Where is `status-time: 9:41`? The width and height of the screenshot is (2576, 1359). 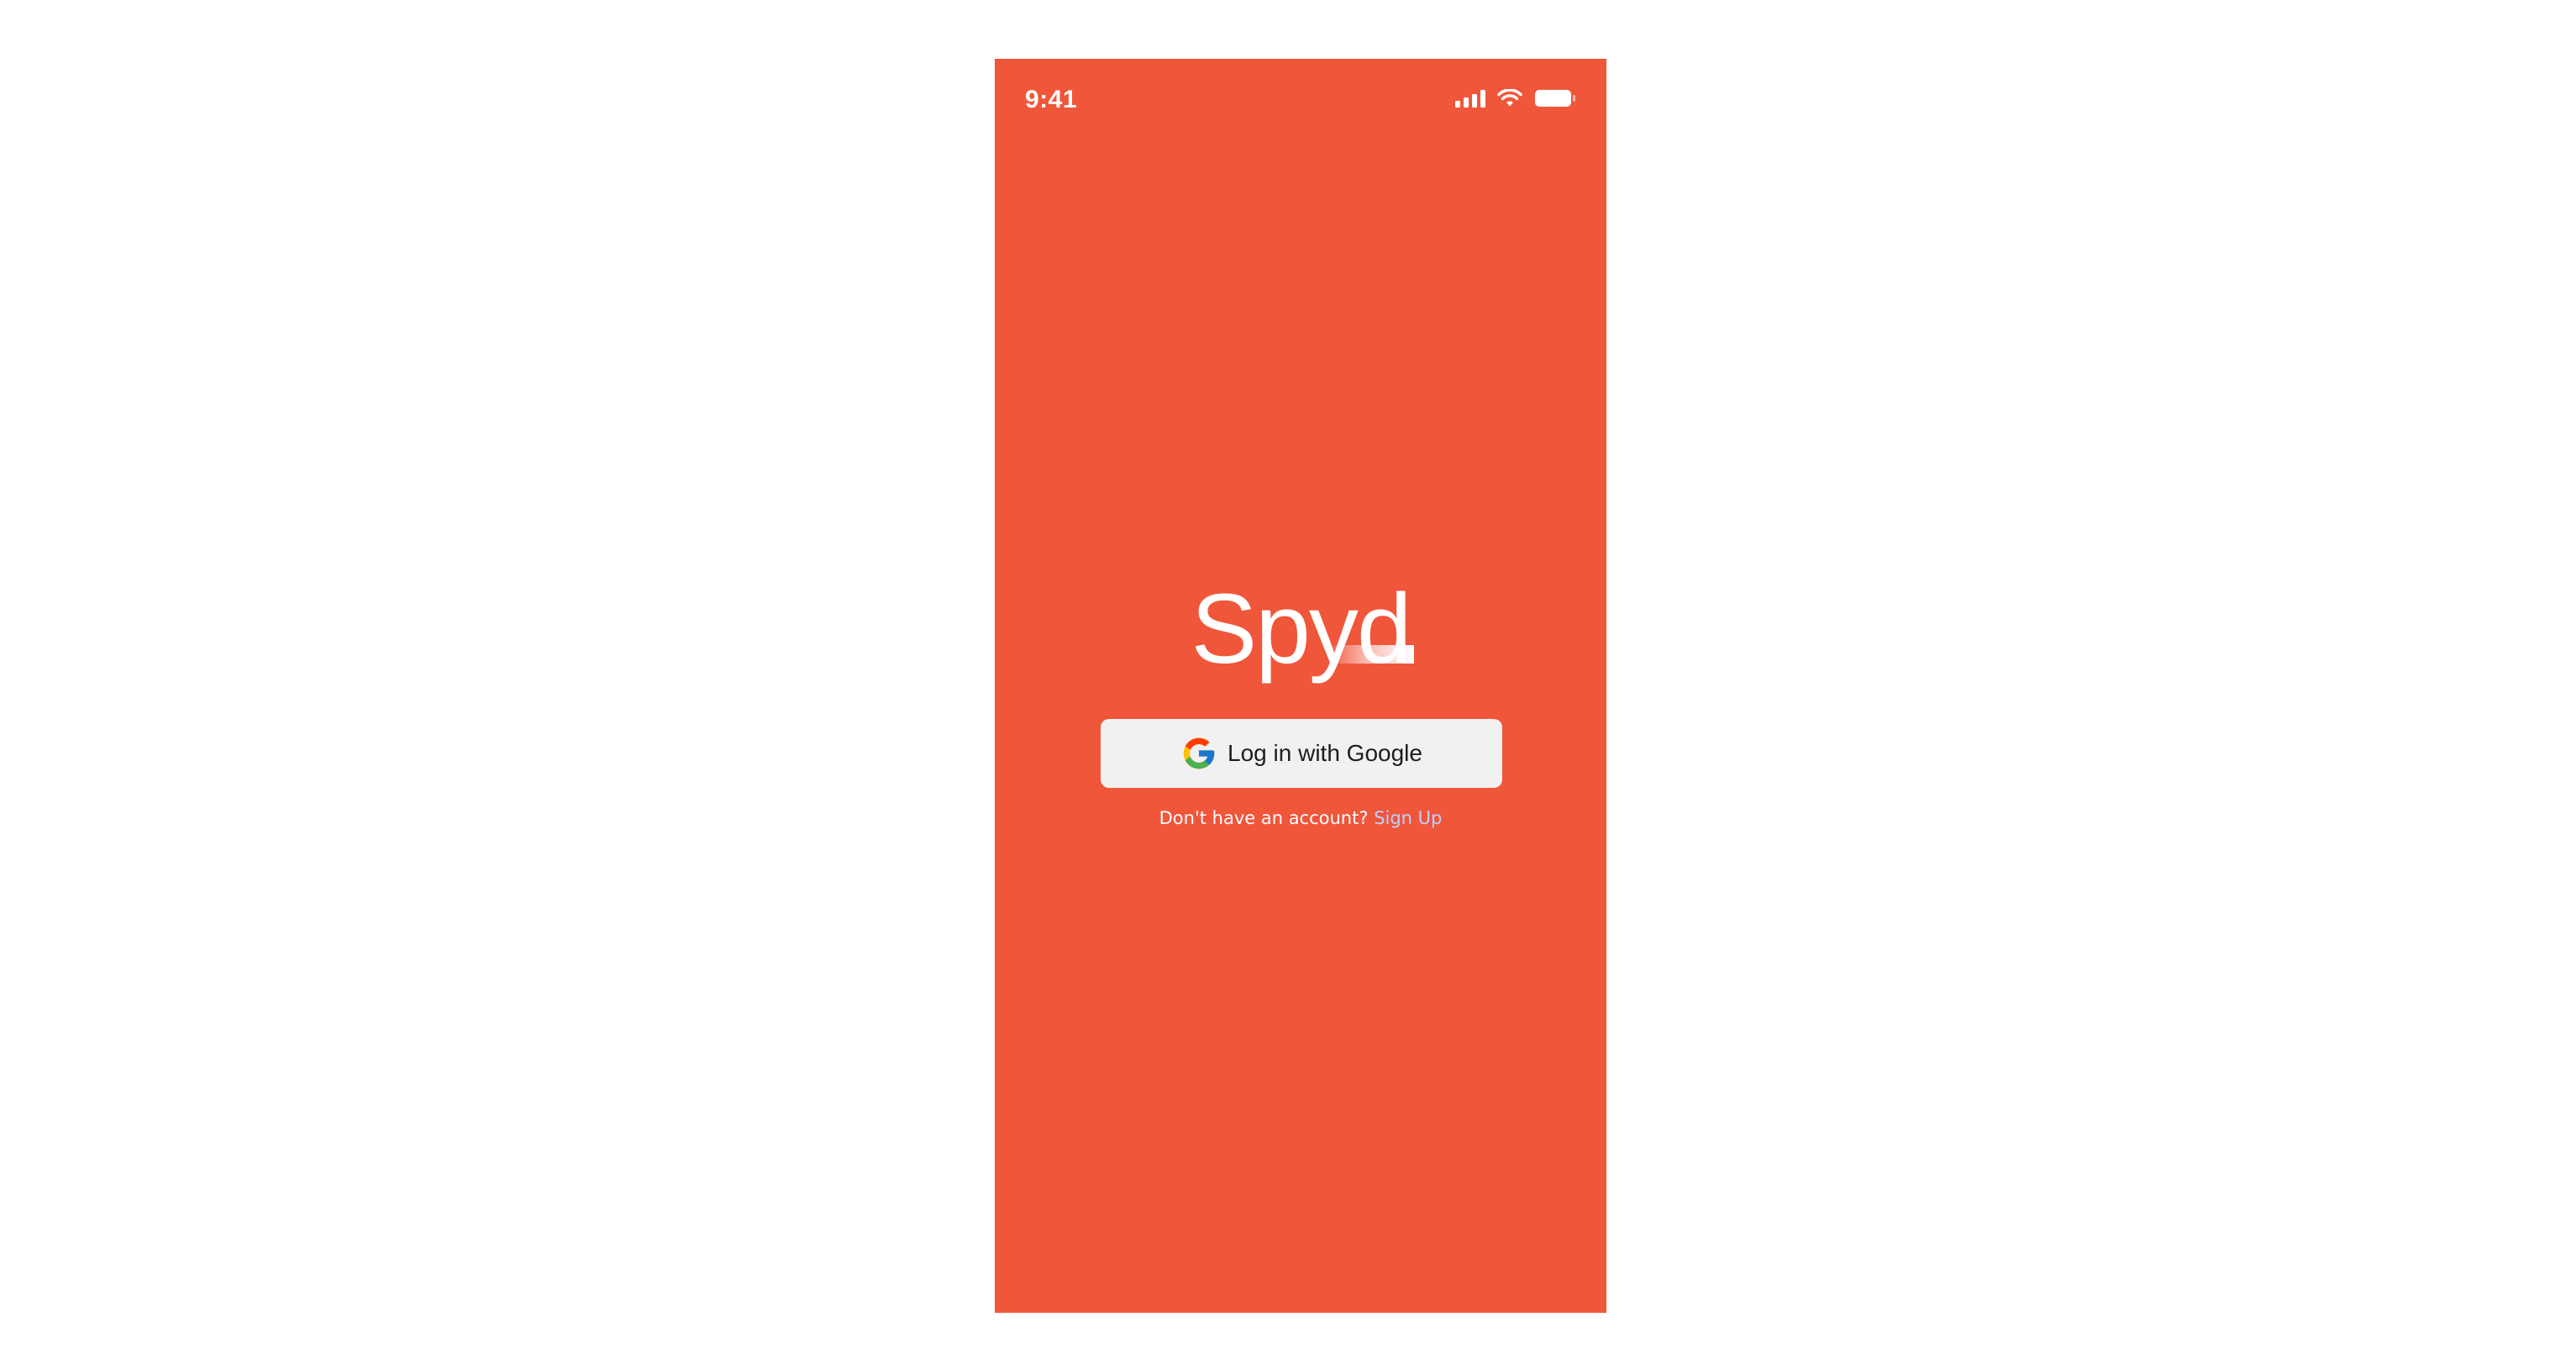
status-time: 9:41 is located at coordinates (1051, 99).